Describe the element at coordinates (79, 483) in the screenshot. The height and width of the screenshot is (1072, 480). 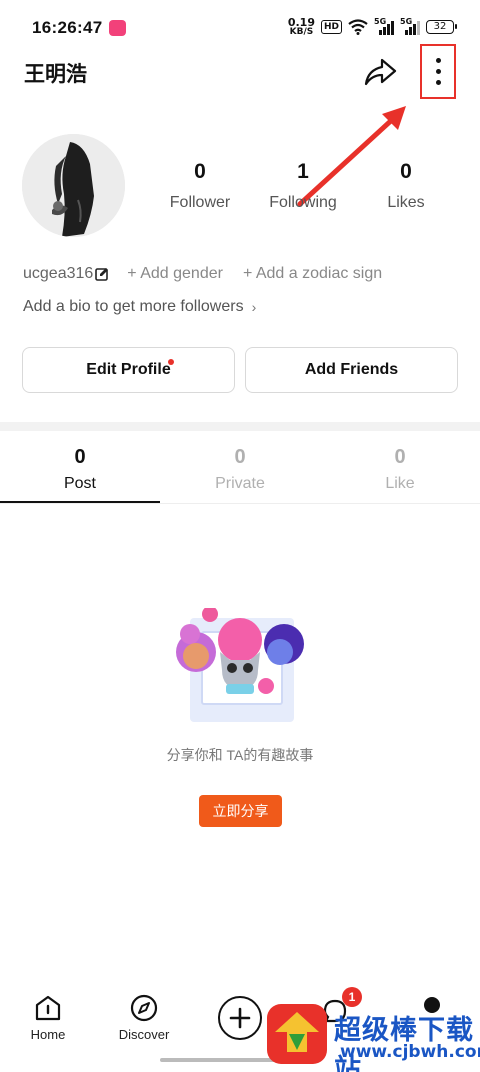
I see `tab-post-label: Post` at that location.